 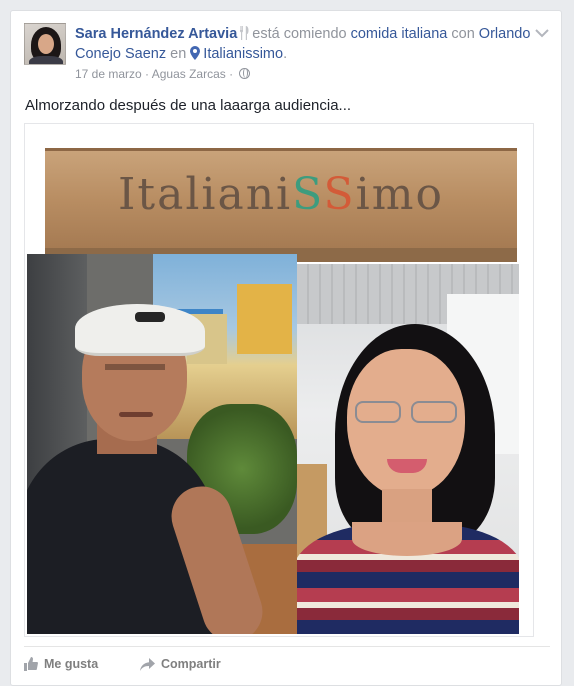 What do you see at coordinates (299, 34) in the screenshot?
I see `activity-text: está comiendo` at bounding box center [299, 34].